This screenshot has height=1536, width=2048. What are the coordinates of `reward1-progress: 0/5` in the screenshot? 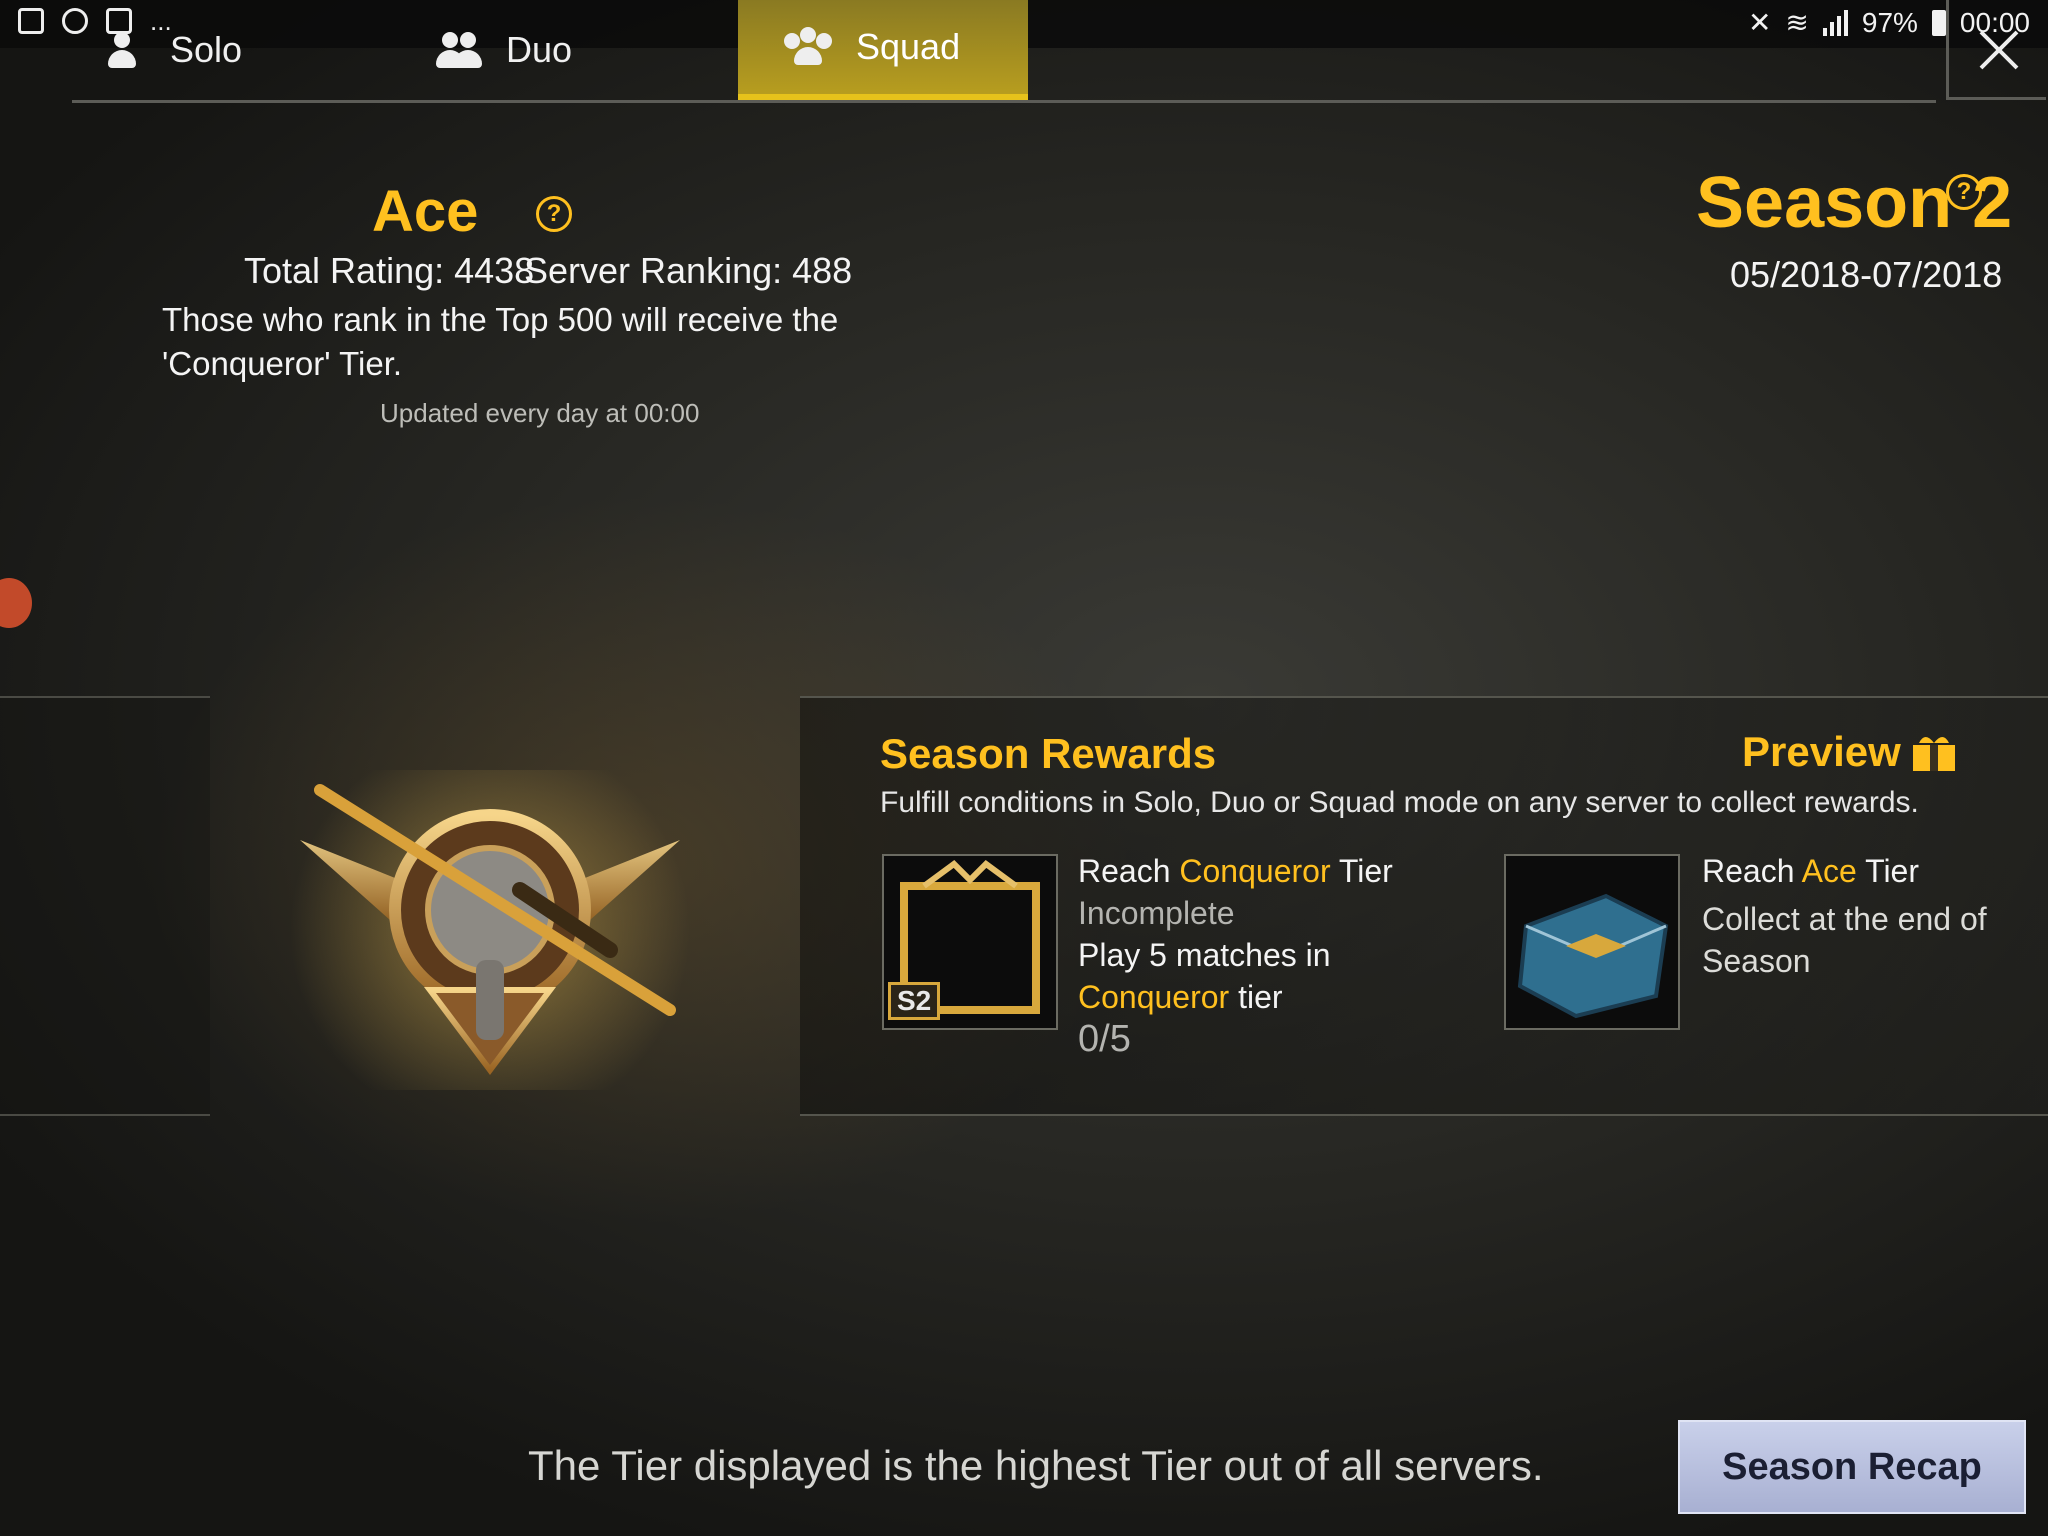 It's located at (1104, 1039).